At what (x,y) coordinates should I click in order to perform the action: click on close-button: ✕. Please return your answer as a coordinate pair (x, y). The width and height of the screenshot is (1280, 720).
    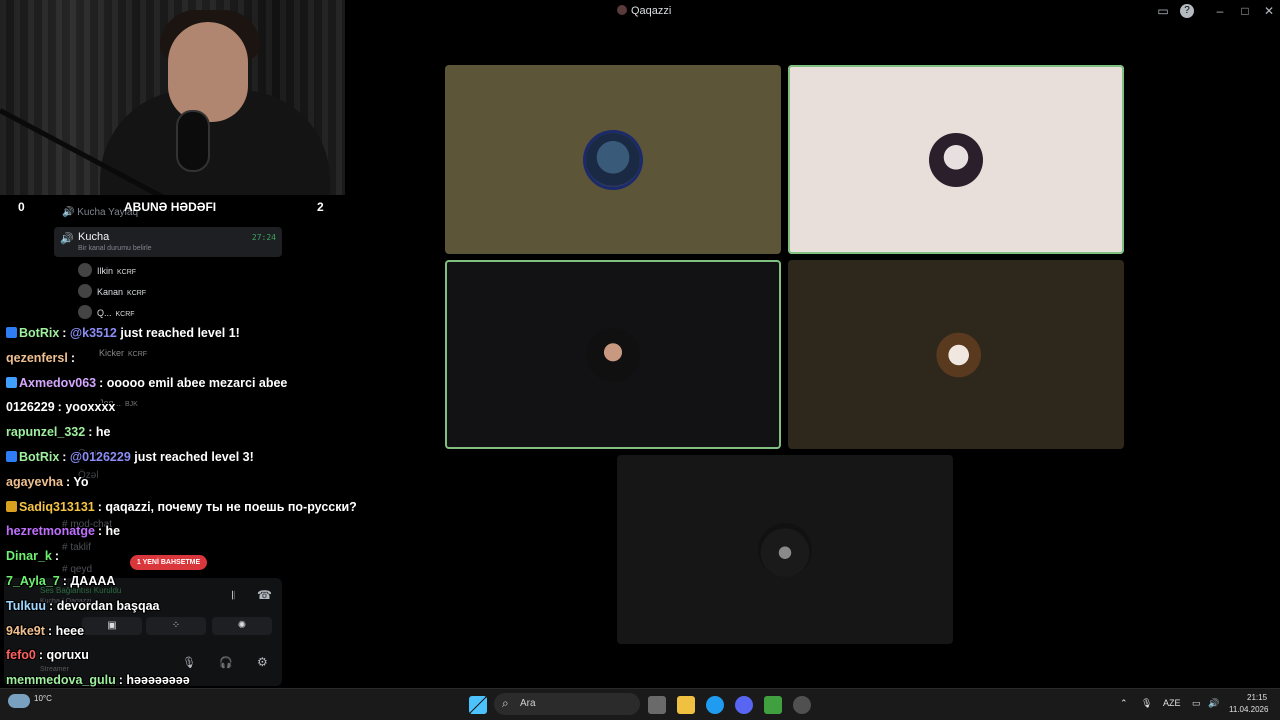
    Looking at the image, I should click on (1269, 11).